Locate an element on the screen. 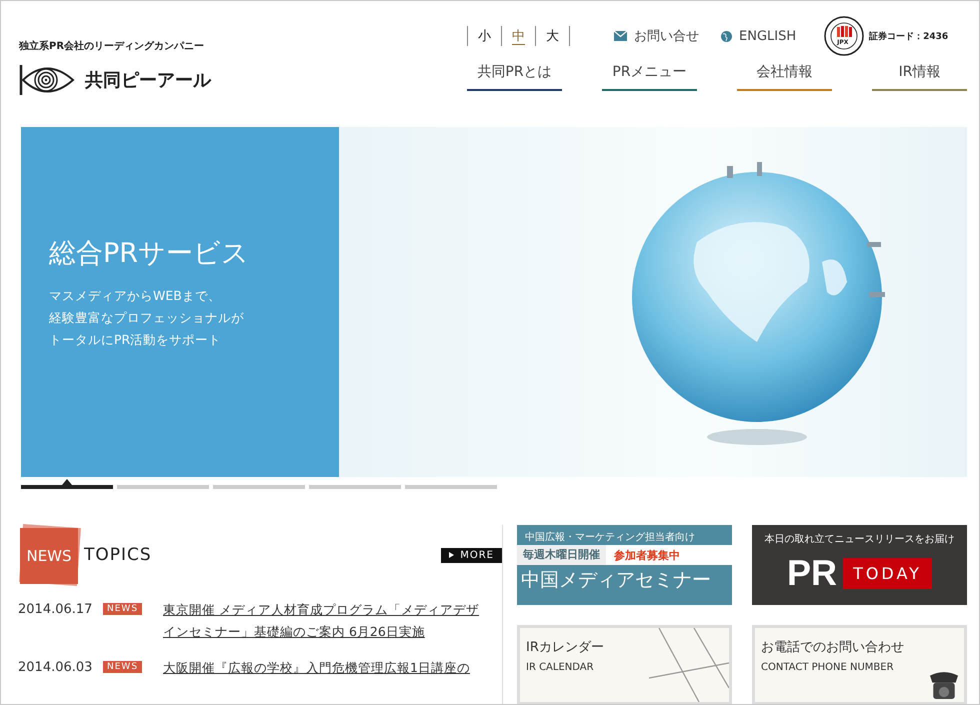 This screenshot has width=980, height=705. news-link: 東京開催 メディア人材育成プログラム「メディアデザインセミナー」基礎編のご案内 6月26日実施 is located at coordinates (323, 621).